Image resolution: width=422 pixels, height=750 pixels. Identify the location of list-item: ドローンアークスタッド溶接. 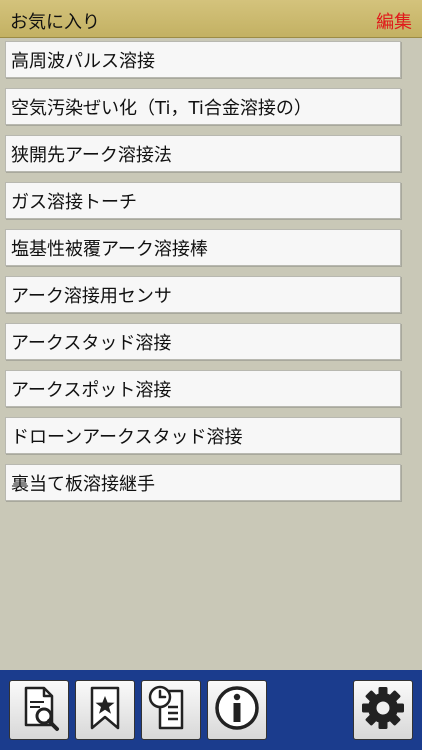
(203, 435).